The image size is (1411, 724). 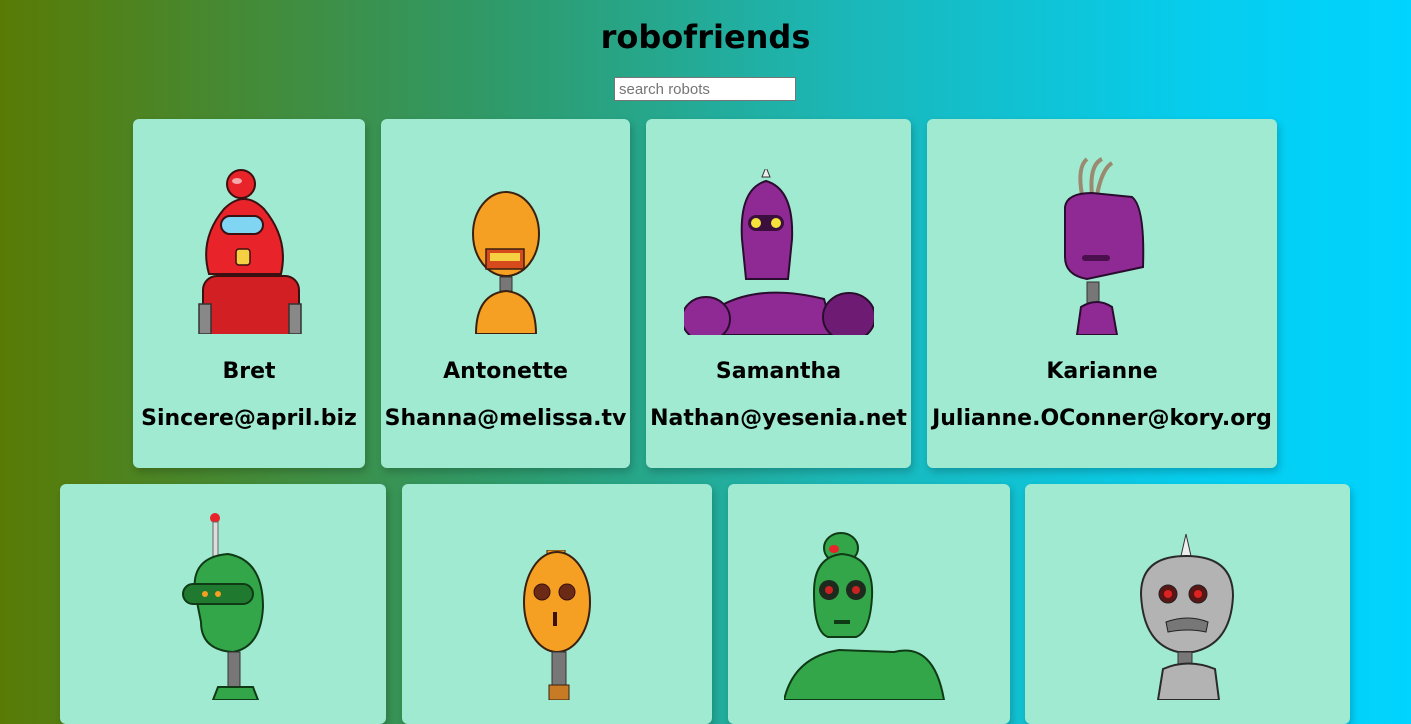 I want to click on page-title: robofriends, so click(x=705, y=37).